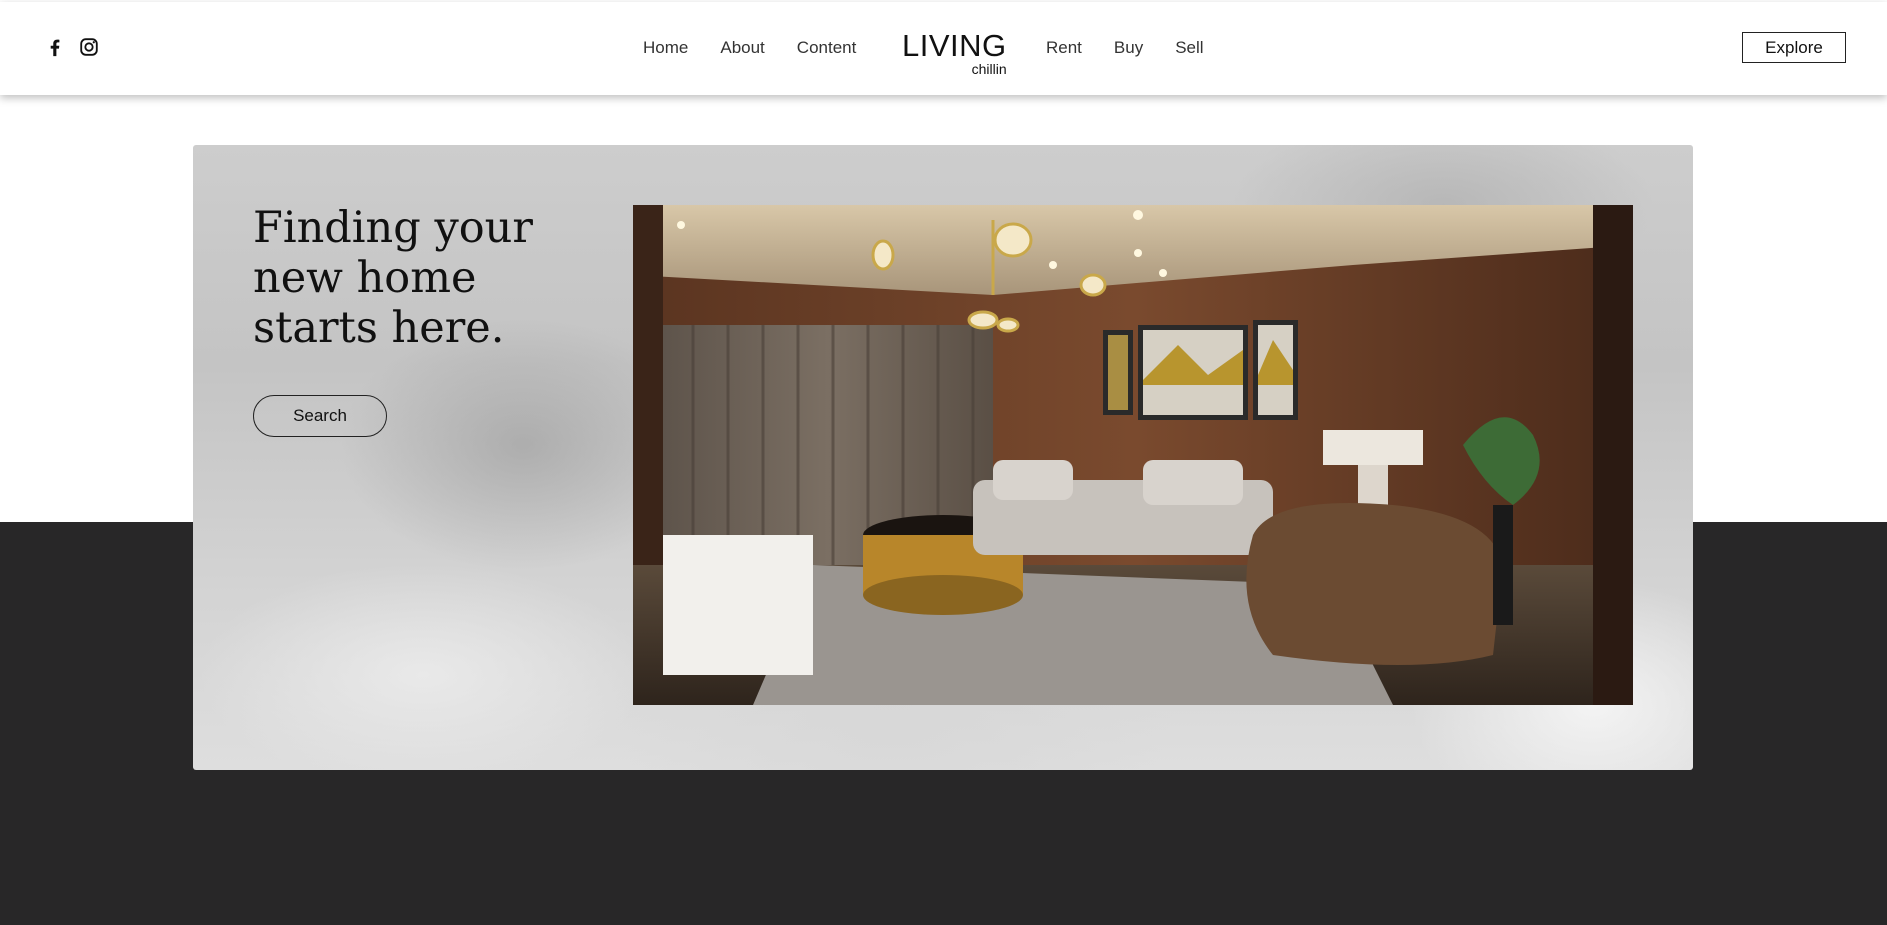 Image resolution: width=1887 pixels, height=925 pixels. Describe the element at coordinates (742, 48) in the screenshot. I see `nav-about: About` at that location.